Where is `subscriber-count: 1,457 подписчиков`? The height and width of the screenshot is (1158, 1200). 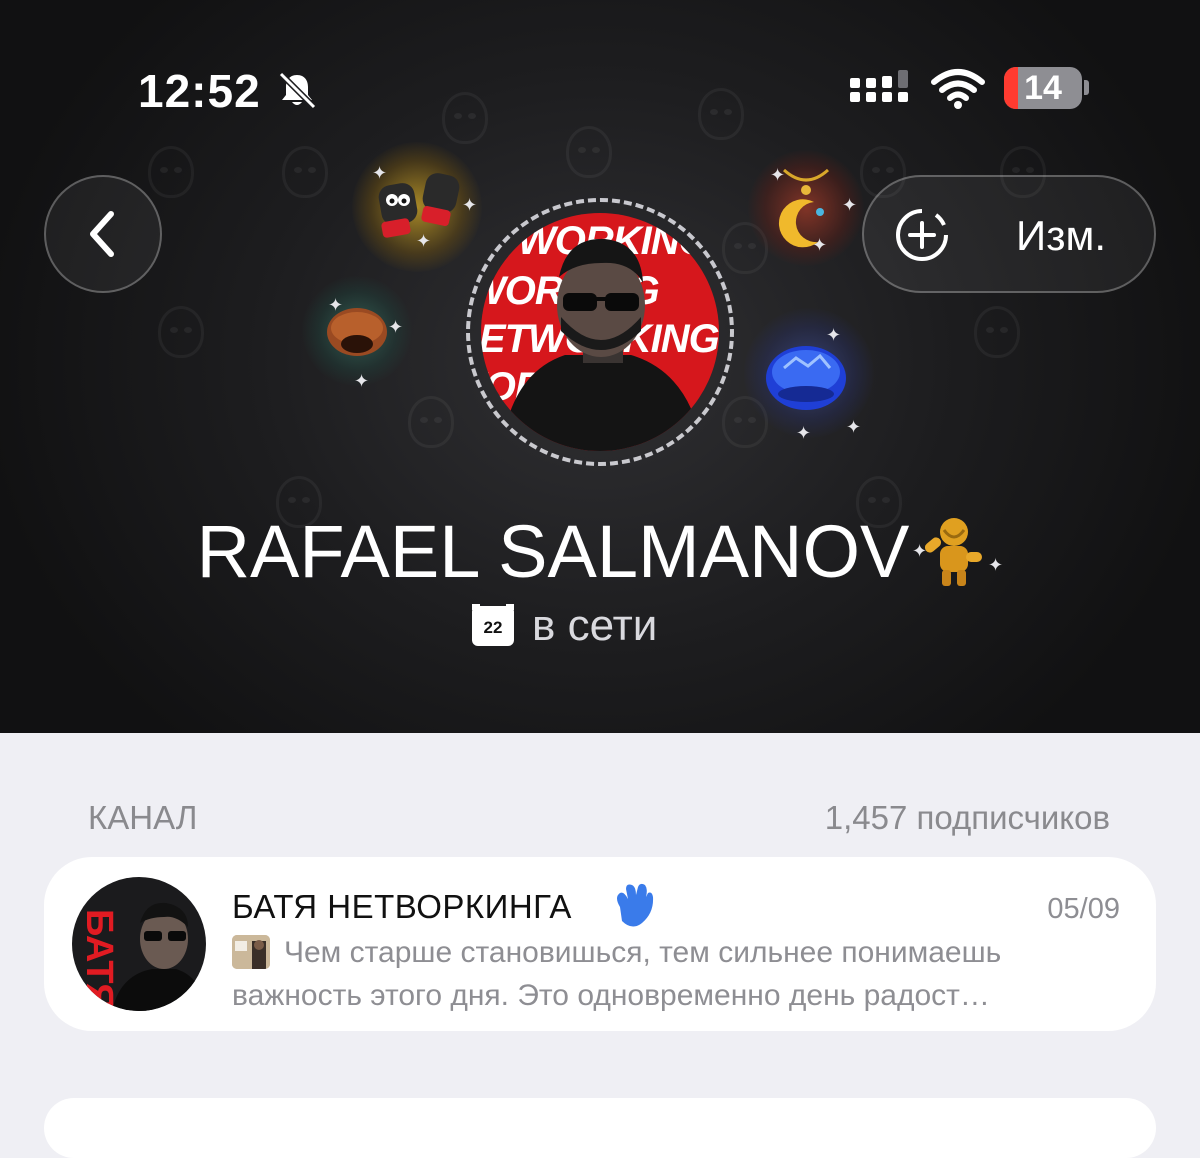
subscriber-count: 1,457 подписчиков is located at coordinates (967, 817).